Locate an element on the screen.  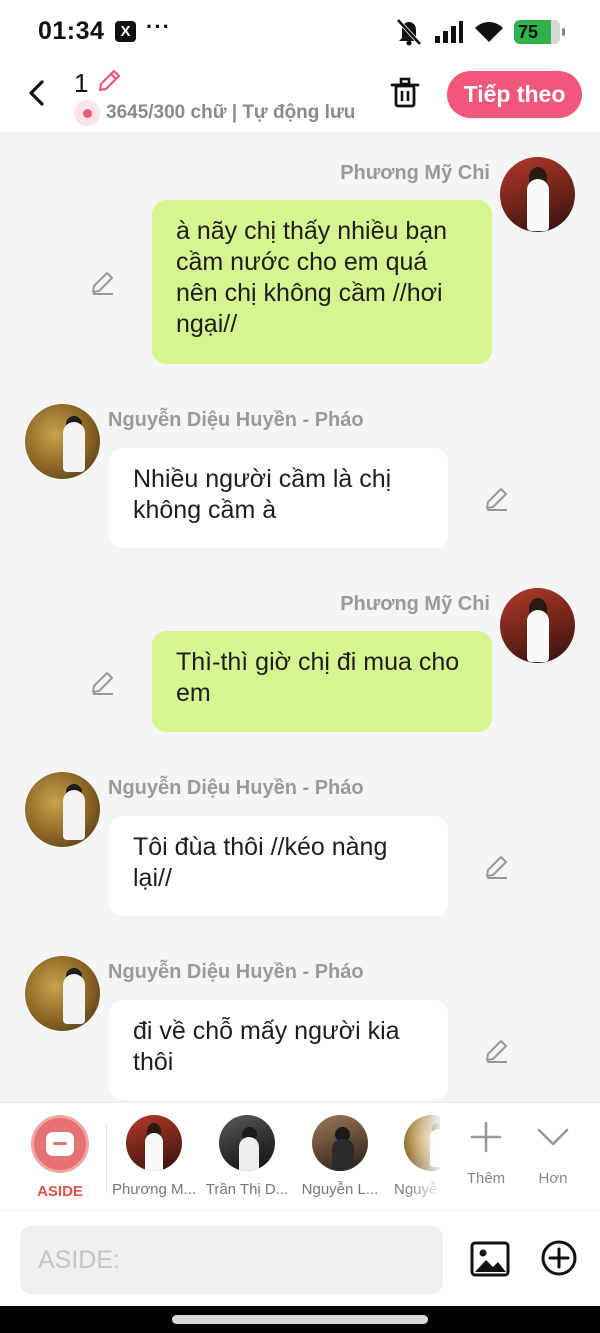
word-count-text: 3645/300 chữ | Tự động lưu is located at coordinates (231, 112).